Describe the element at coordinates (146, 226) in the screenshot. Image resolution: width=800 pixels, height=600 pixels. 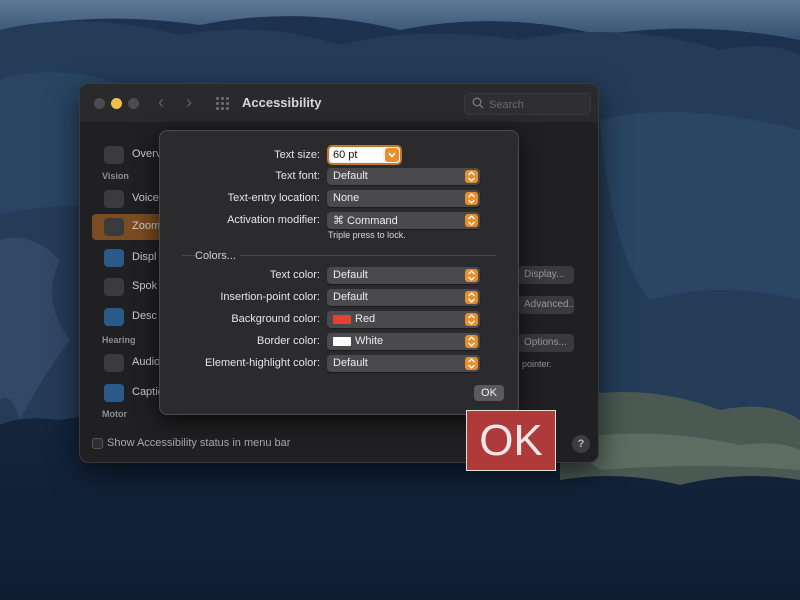
I see `sidebar-item-label: Zoom` at that location.